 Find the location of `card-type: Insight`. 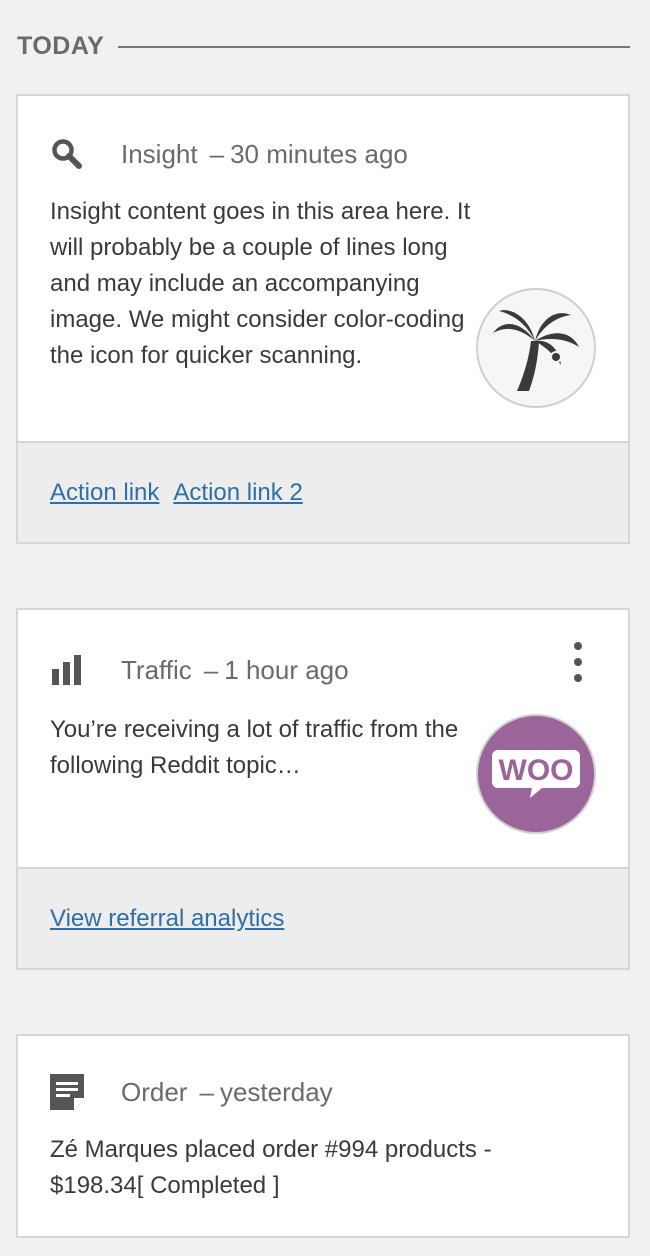

card-type: Insight is located at coordinates (159, 153).